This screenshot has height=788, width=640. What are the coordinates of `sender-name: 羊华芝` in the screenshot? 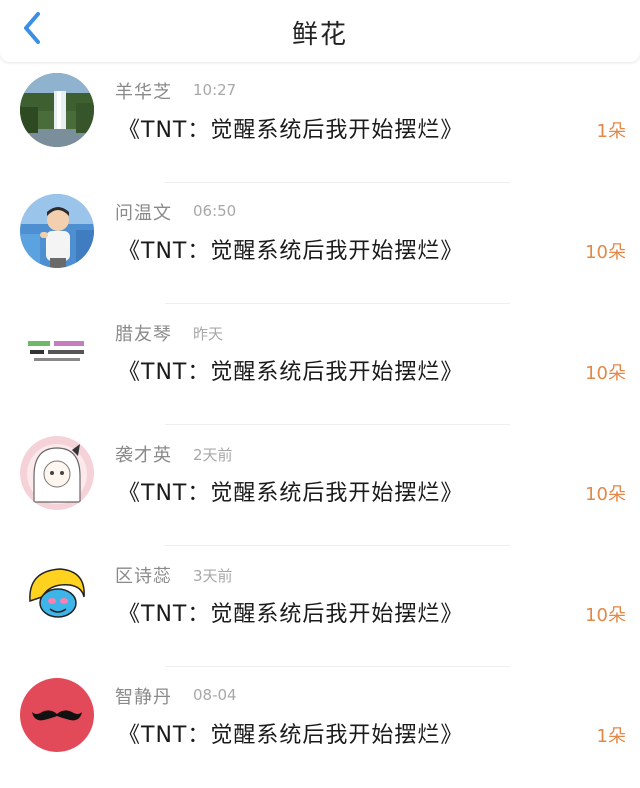 It's located at (143, 92).